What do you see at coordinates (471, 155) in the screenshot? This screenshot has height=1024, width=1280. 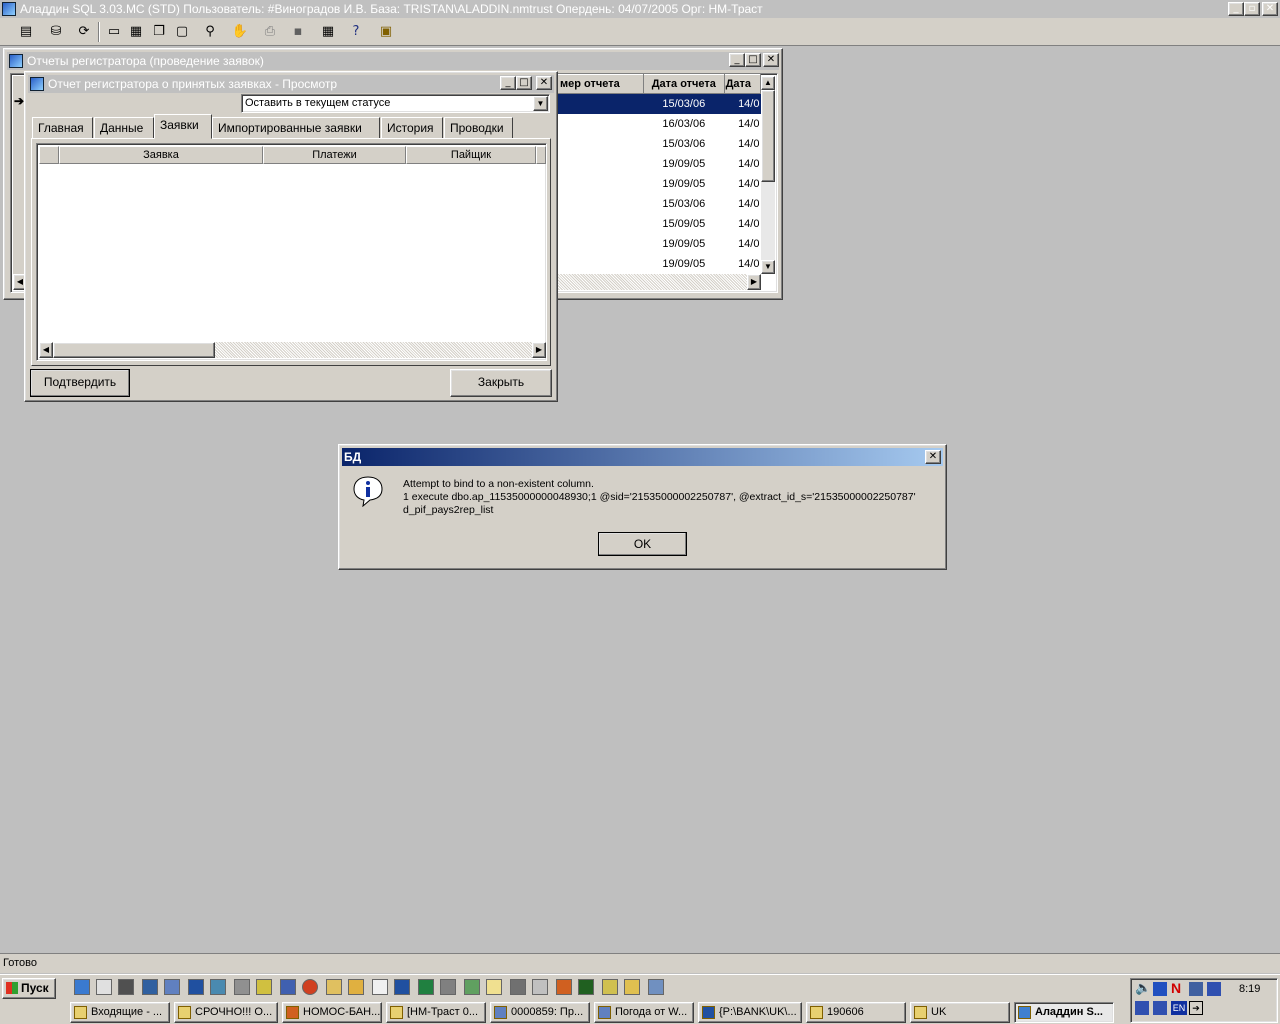 I see `column-header: Пайщик` at bounding box center [471, 155].